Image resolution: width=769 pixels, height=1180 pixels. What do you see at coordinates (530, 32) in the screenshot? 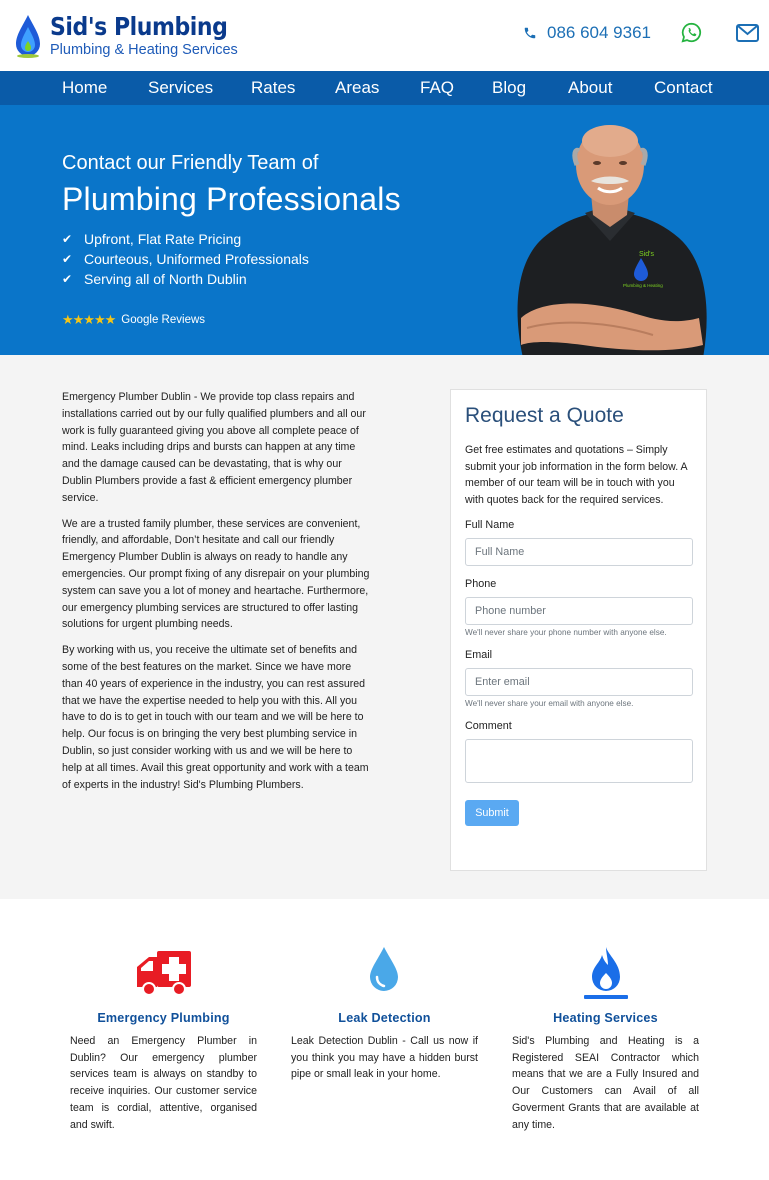
I see `phone-icon` at bounding box center [530, 32].